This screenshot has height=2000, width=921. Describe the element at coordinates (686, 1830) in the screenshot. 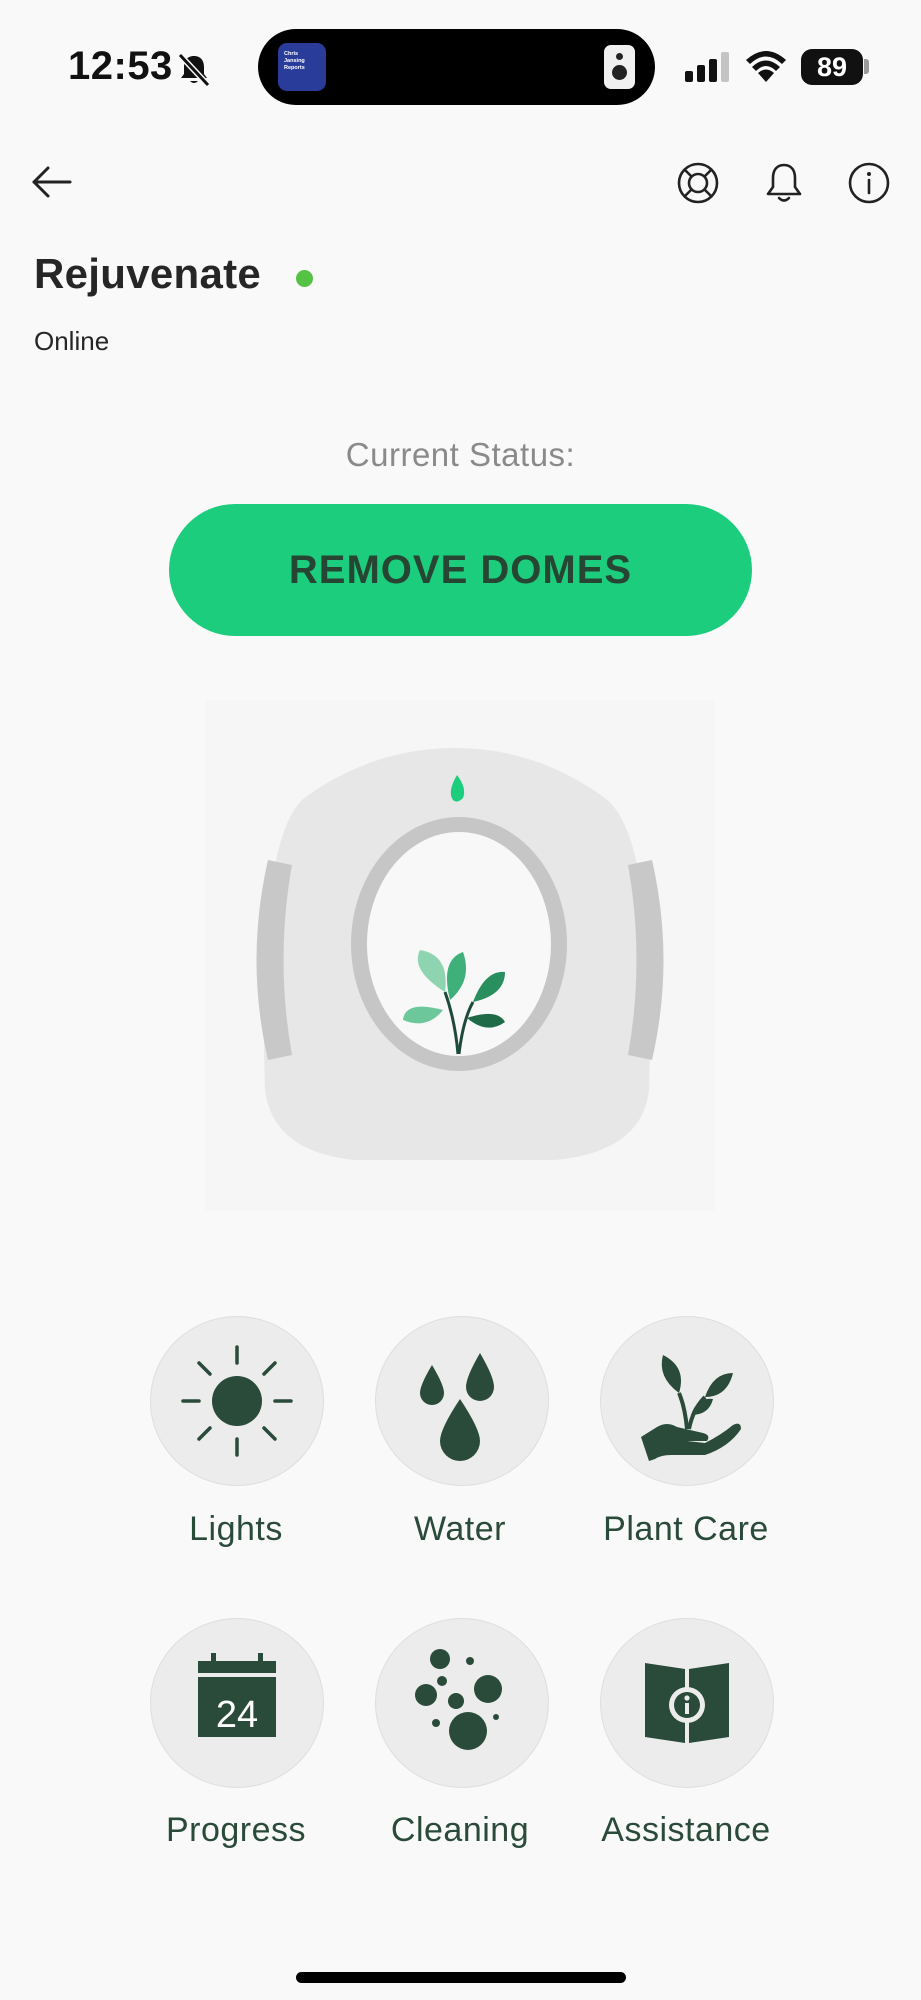

I see `assistance-label: Assistance` at that location.